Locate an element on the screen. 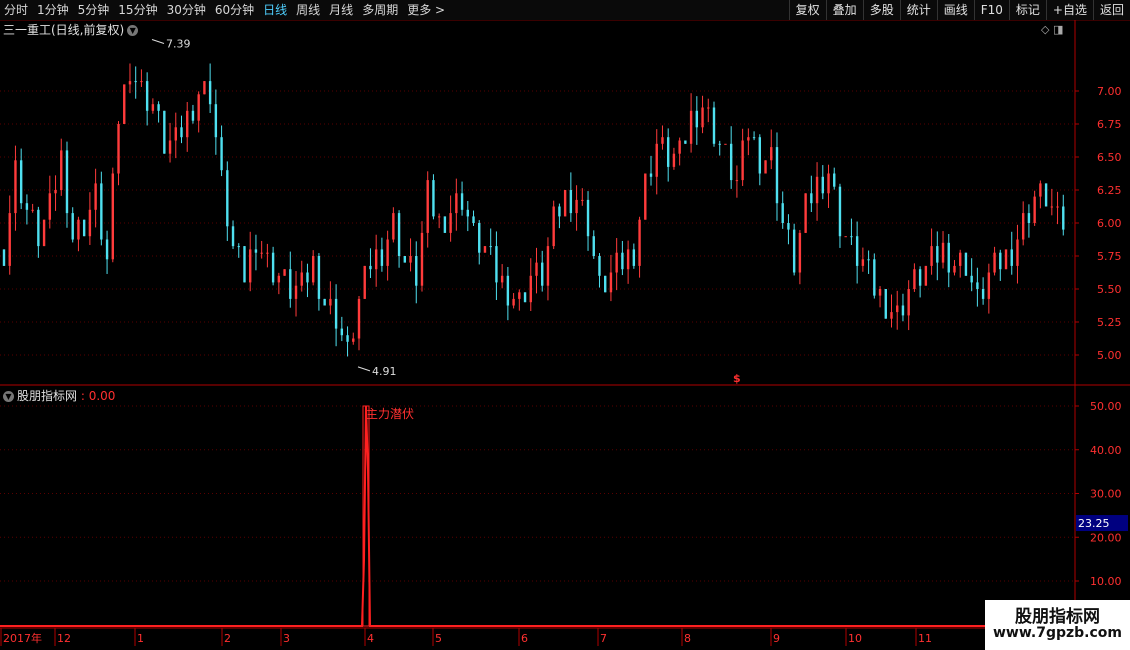 This screenshot has height=650, width=1130. toolbar-button-0: 复权 is located at coordinates (807, 10).